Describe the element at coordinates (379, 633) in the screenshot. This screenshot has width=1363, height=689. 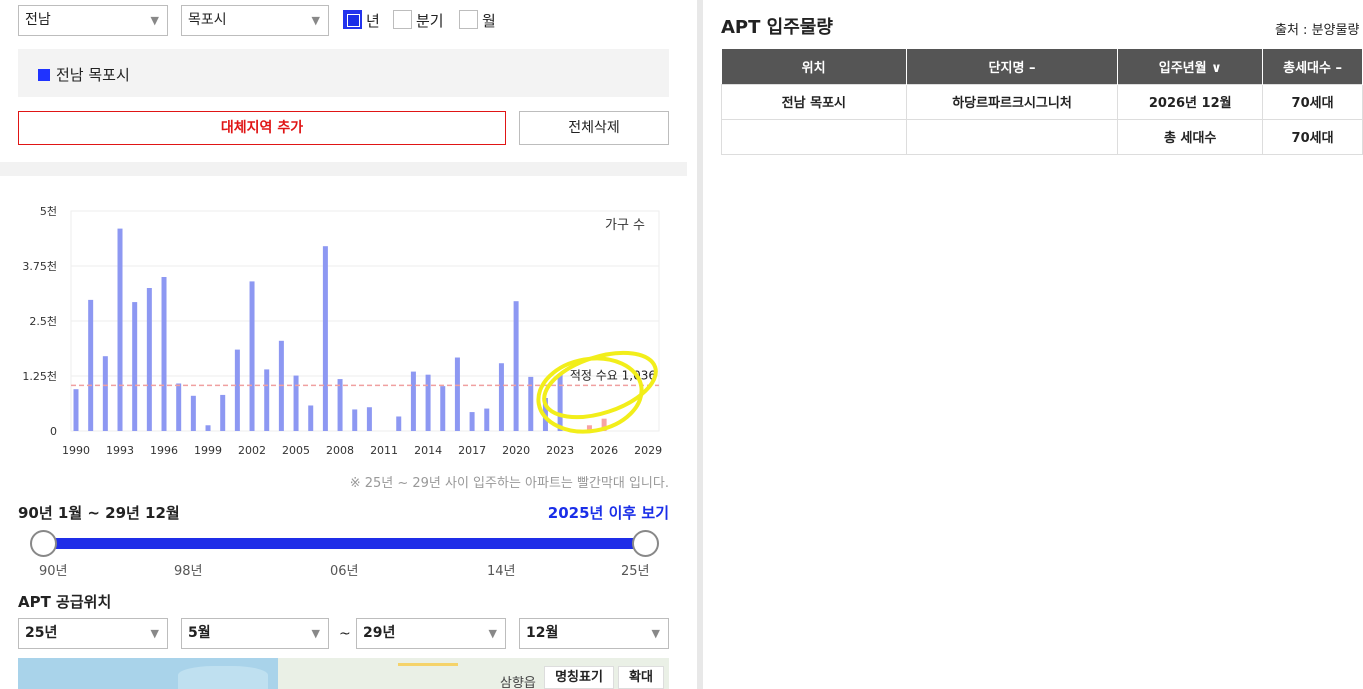
I see `to-year-value: 29년` at that location.